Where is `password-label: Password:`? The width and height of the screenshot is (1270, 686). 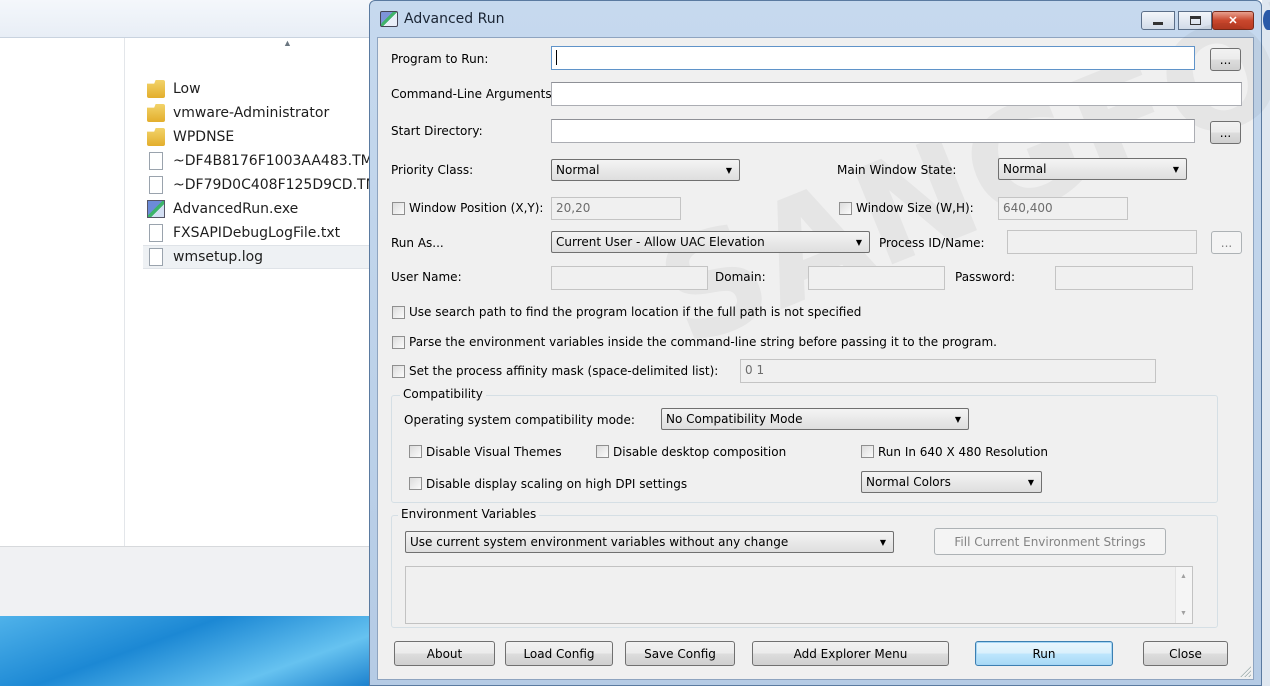
password-label: Password: is located at coordinates (985, 277).